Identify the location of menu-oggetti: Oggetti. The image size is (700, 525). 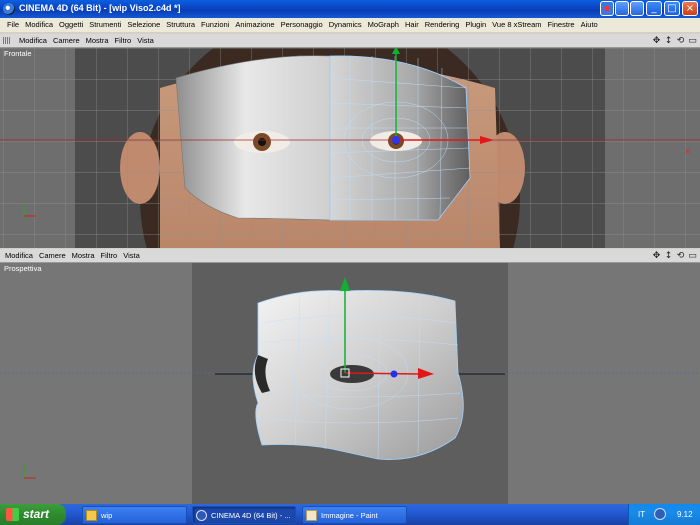
(71, 25).